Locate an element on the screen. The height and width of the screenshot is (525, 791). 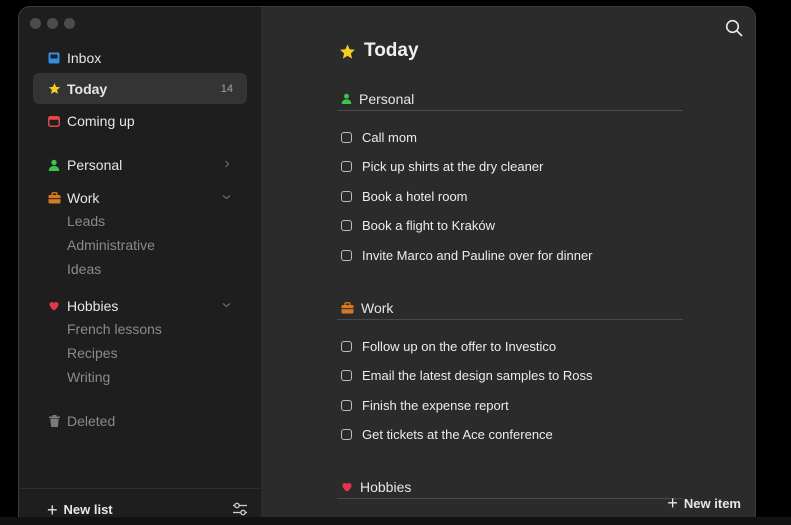
sidebar-item-coming-up: Coming up is located at coordinates (140, 120).